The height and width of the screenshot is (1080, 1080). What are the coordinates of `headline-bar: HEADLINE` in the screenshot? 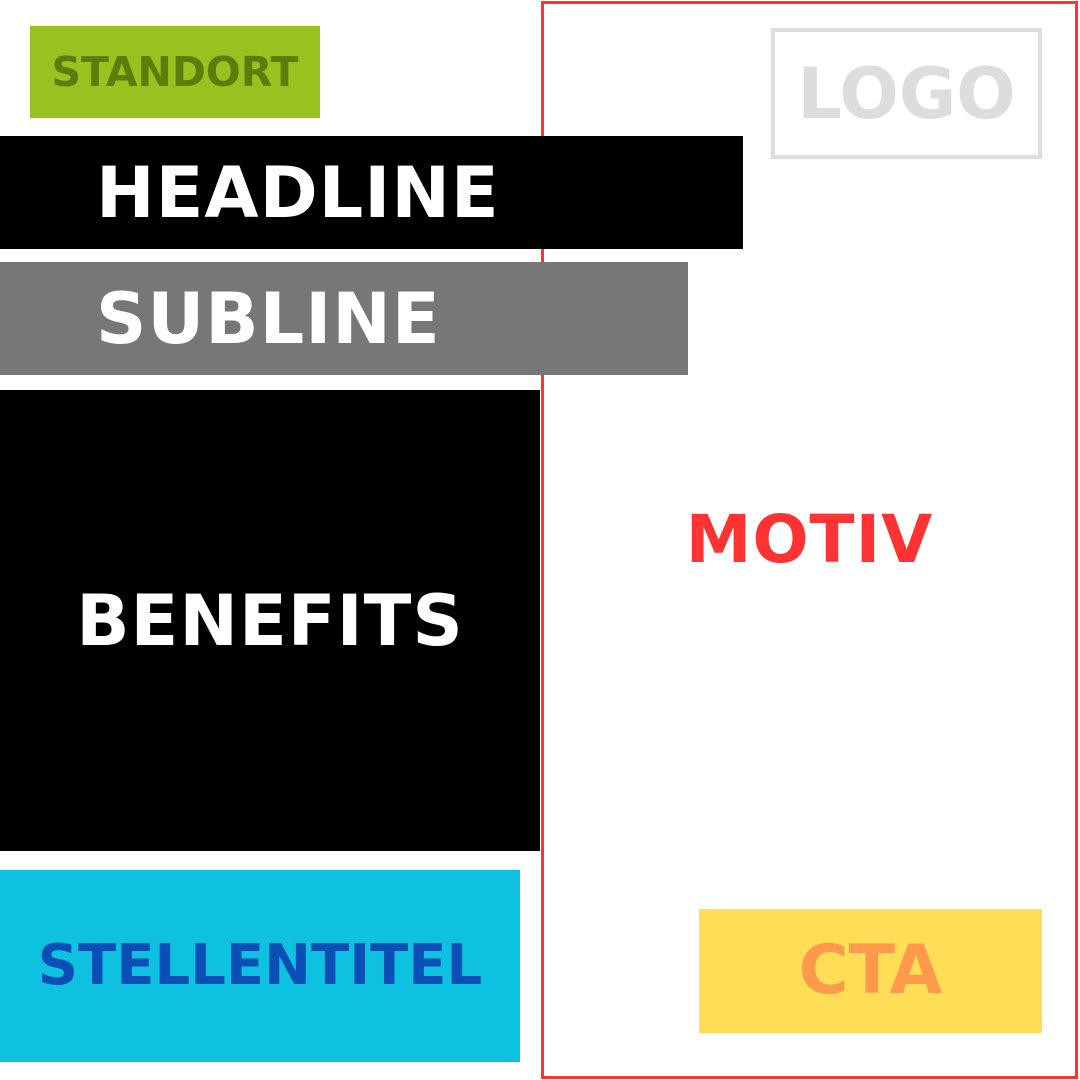 It's located at (371, 192).